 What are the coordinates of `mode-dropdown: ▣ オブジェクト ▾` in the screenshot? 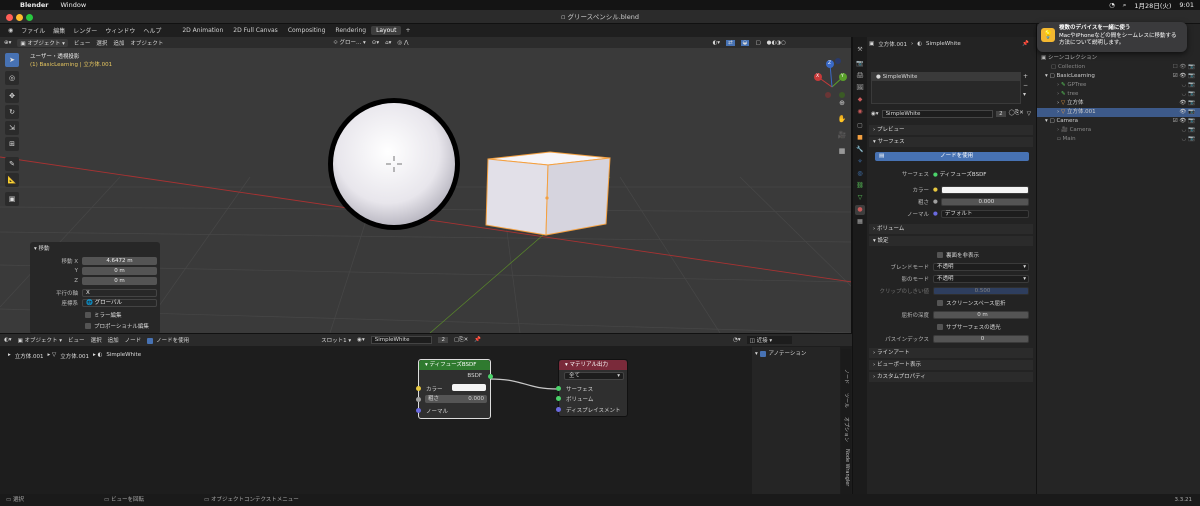 It's located at (42, 42).